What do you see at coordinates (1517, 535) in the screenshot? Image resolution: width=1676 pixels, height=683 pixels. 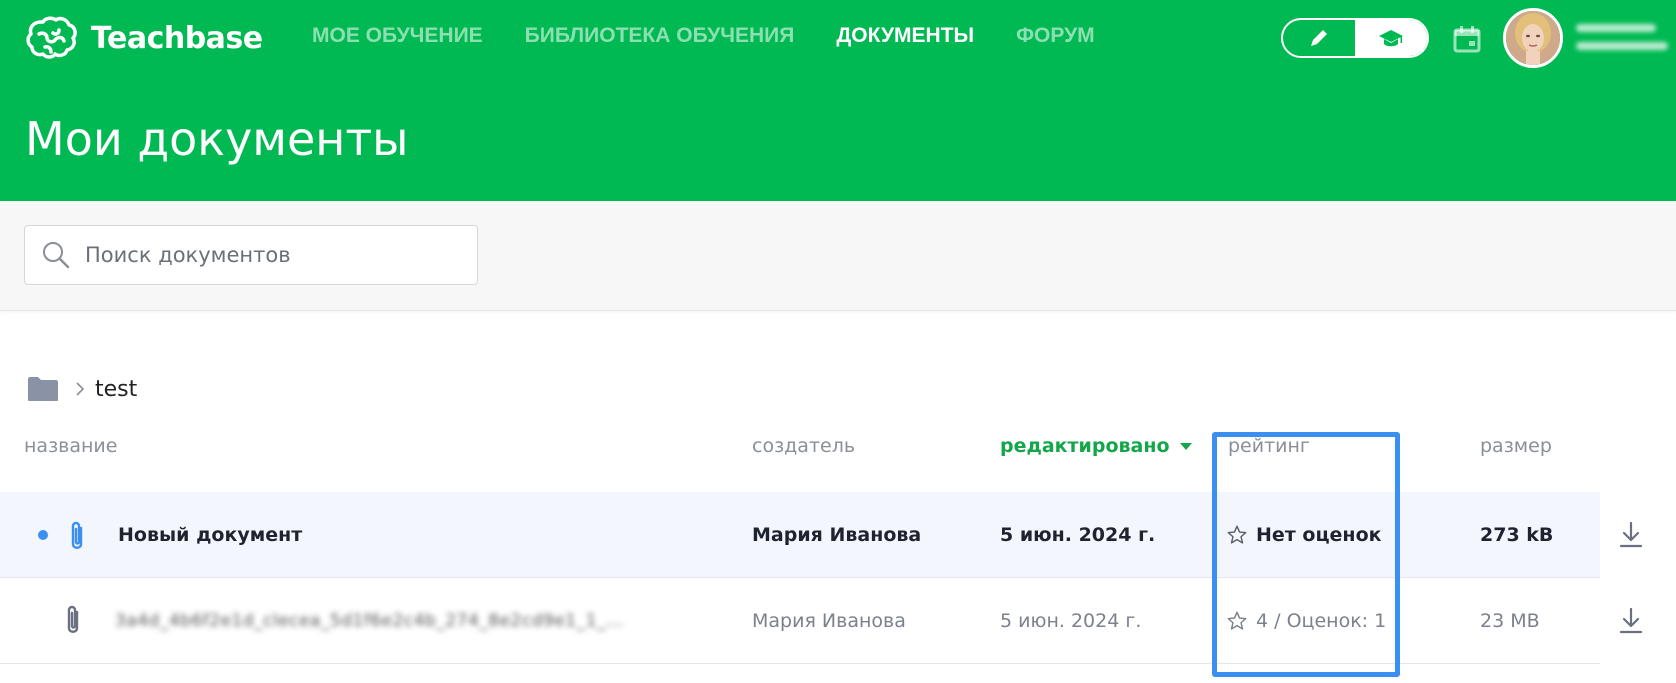 I see `document-size: 273 kB` at bounding box center [1517, 535].